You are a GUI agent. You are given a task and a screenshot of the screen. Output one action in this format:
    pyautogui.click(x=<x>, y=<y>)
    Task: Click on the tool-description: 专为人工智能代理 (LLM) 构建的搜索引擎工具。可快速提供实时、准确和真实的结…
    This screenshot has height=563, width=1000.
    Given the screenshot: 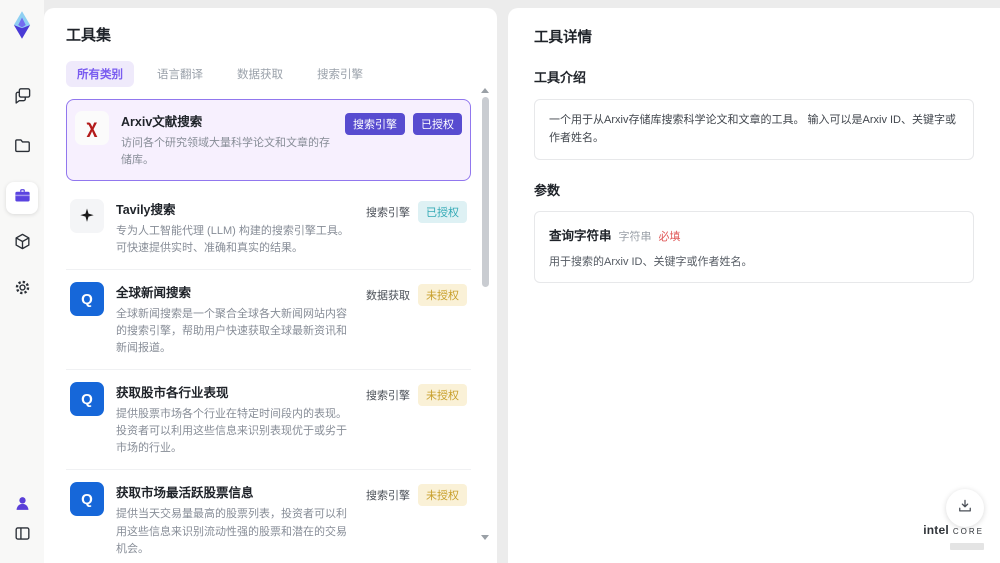 What is the action you would take?
    pyautogui.click(x=232, y=240)
    